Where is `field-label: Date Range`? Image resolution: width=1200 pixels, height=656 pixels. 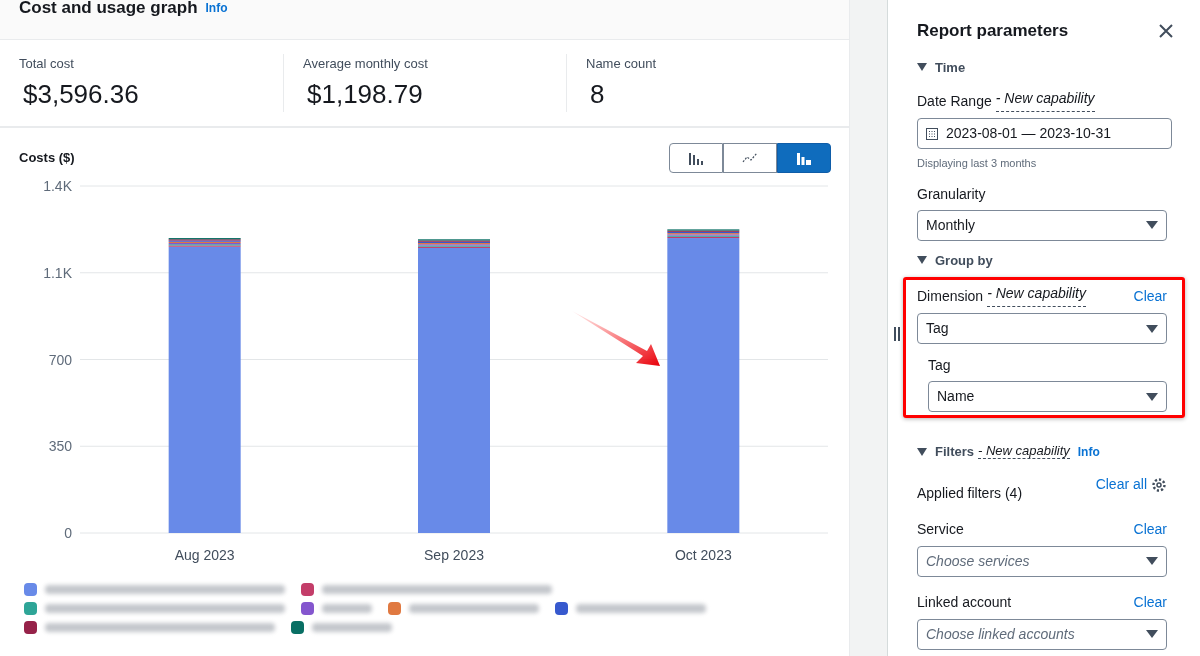
field-label: Date Range is located at coordinates (954, 101).